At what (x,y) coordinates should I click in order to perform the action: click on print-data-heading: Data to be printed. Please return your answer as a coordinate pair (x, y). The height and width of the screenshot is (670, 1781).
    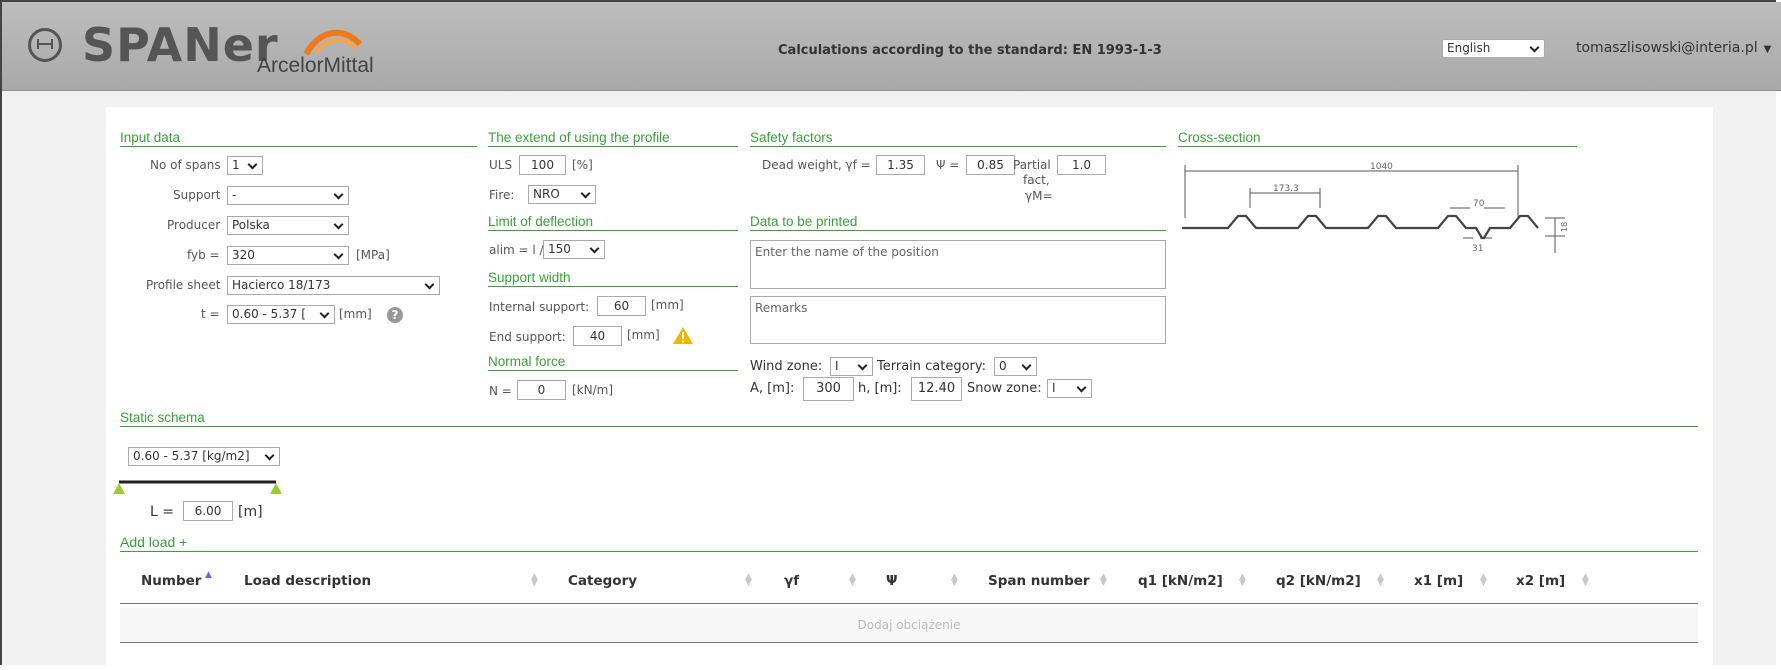
    Looking at the image, I should click on (958, 222).